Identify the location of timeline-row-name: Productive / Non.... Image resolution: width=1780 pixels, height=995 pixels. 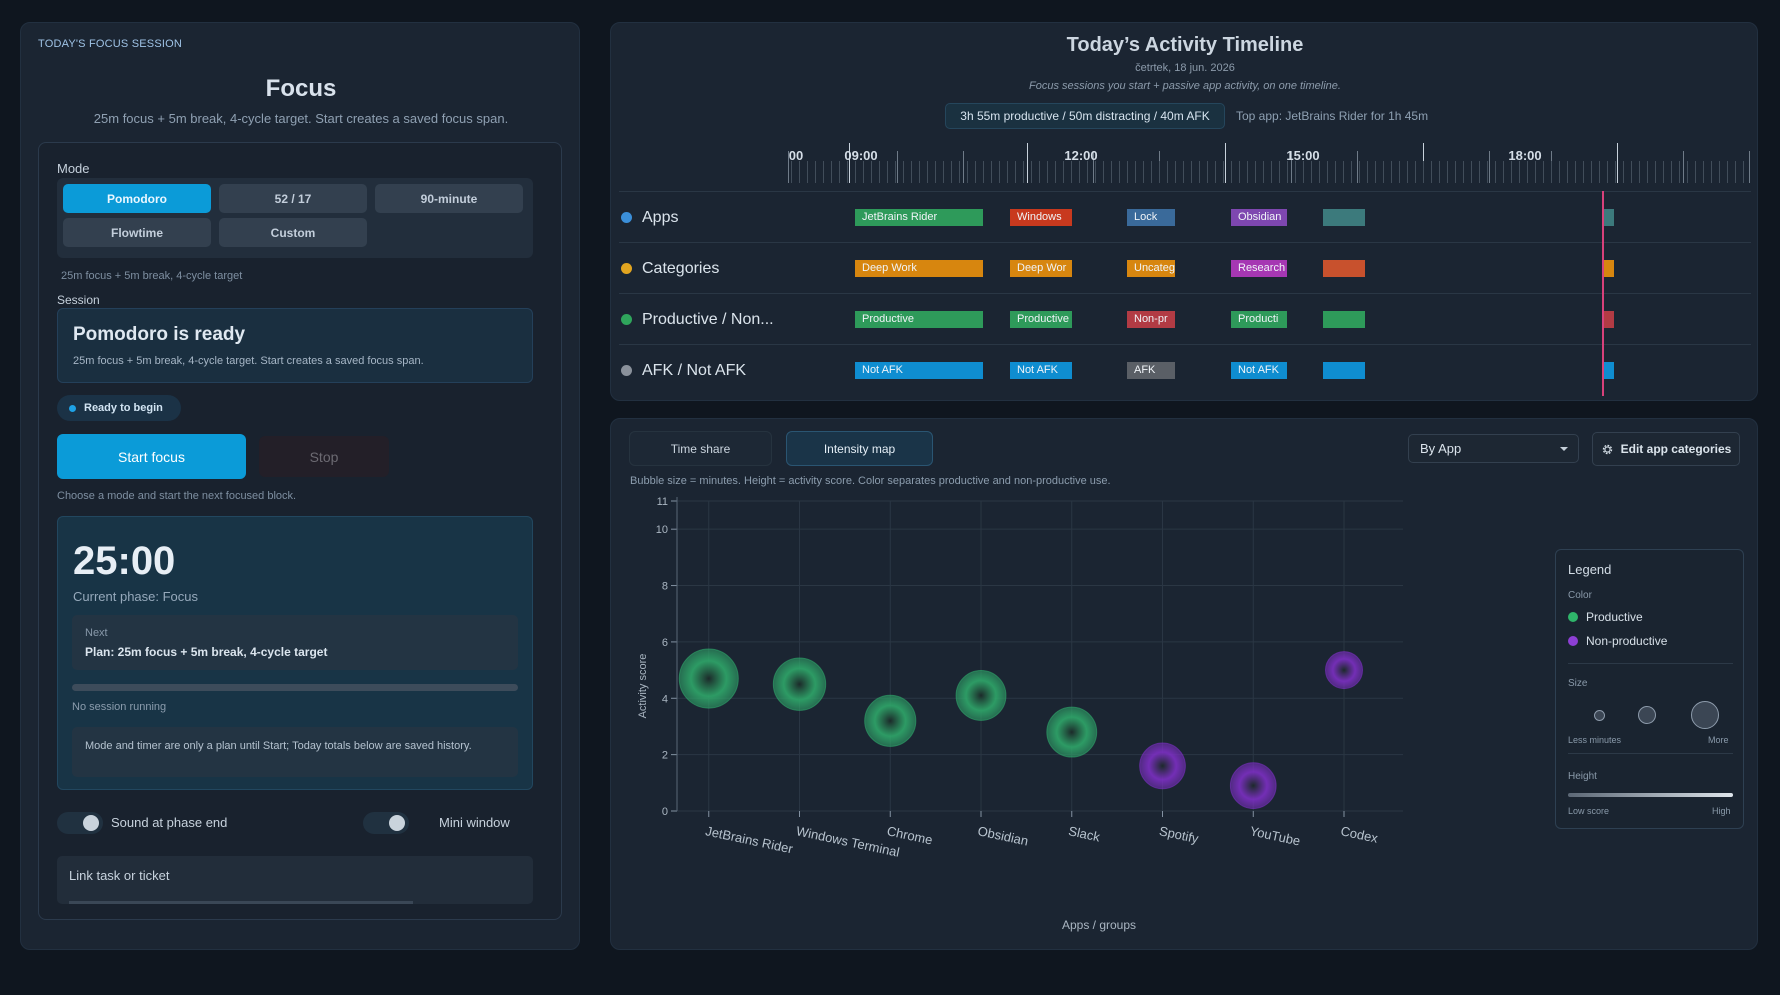
(708, 319).